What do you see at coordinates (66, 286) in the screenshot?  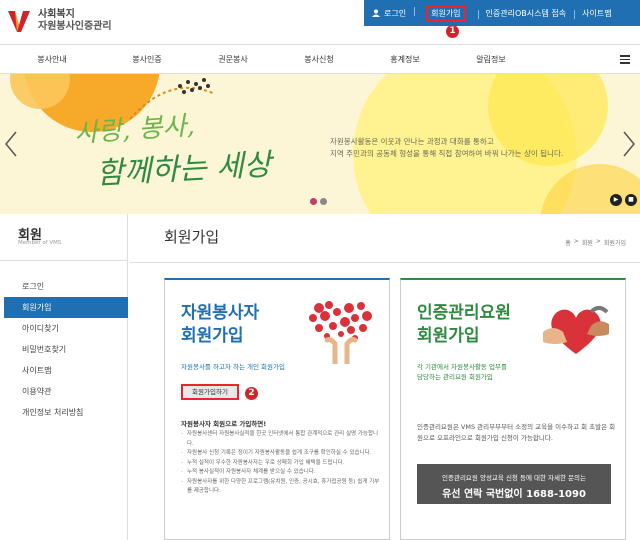 I see `sidebar-item-login: 로그인` at bounding box center [66, 286].